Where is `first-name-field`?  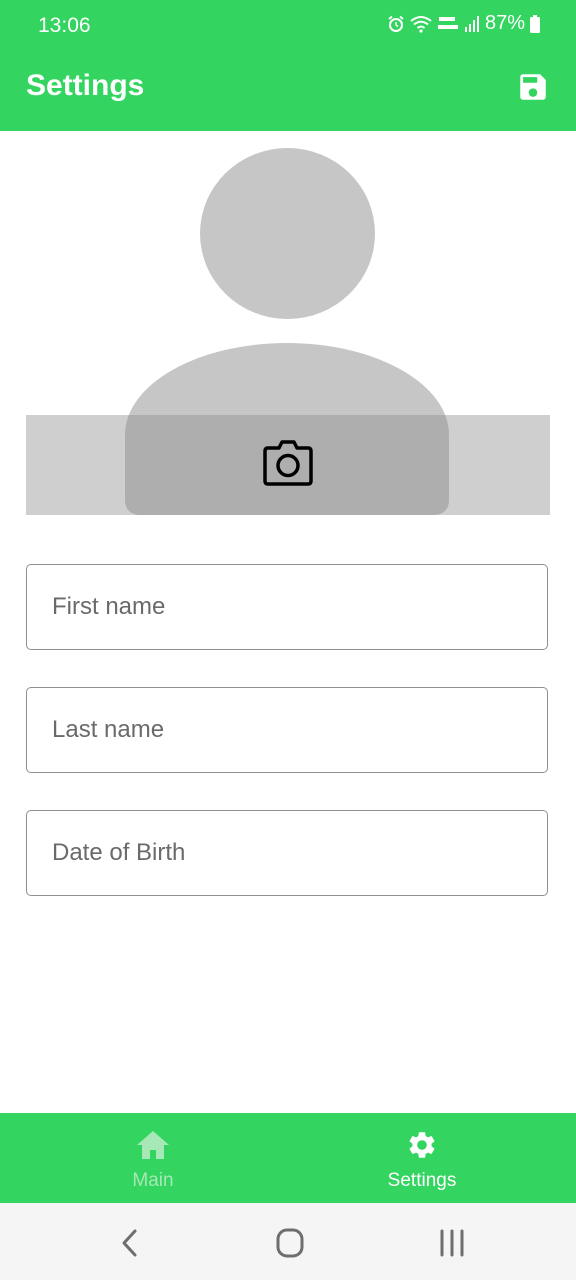 first-name-field is located at coordinates (287, 607).